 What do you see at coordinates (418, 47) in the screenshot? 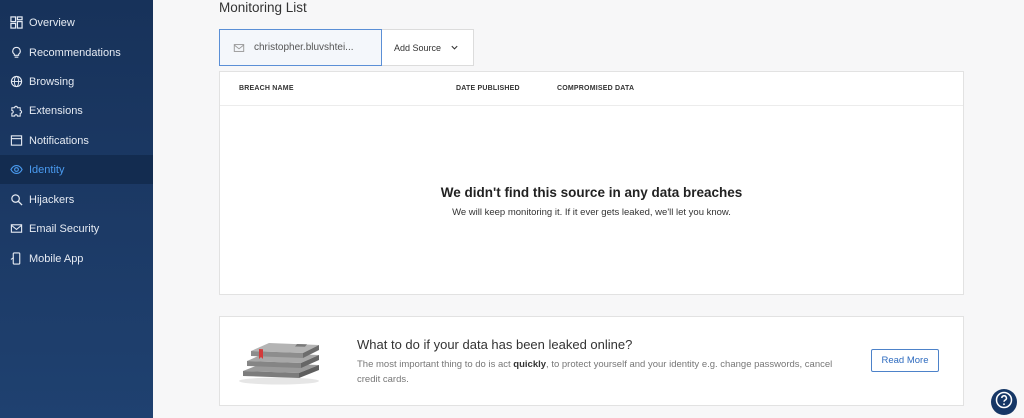
I see `add-source-label: Add Source` at bounding box center [418, 47].